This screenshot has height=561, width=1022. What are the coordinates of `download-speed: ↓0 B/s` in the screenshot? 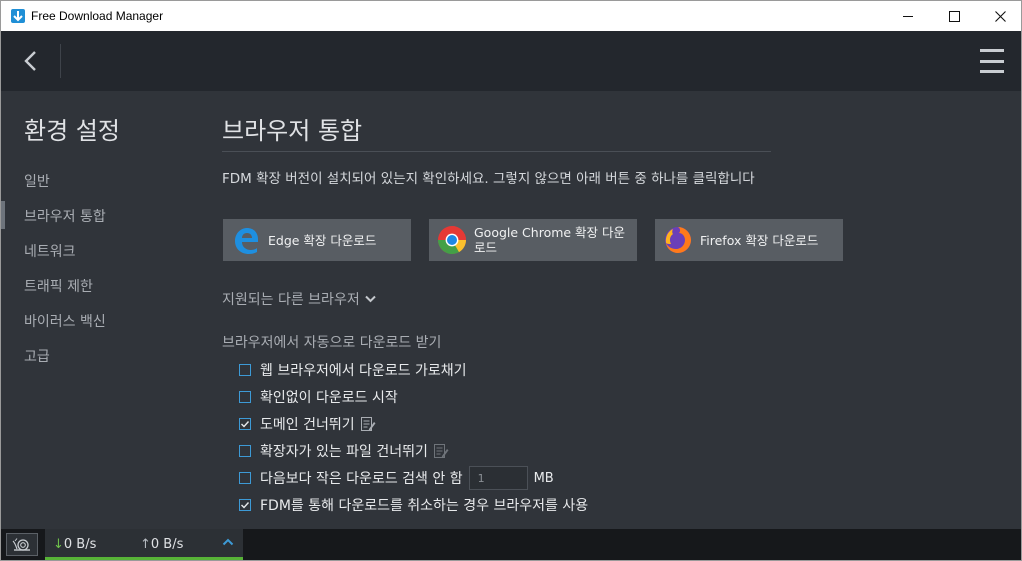 It's located at (74, 544).